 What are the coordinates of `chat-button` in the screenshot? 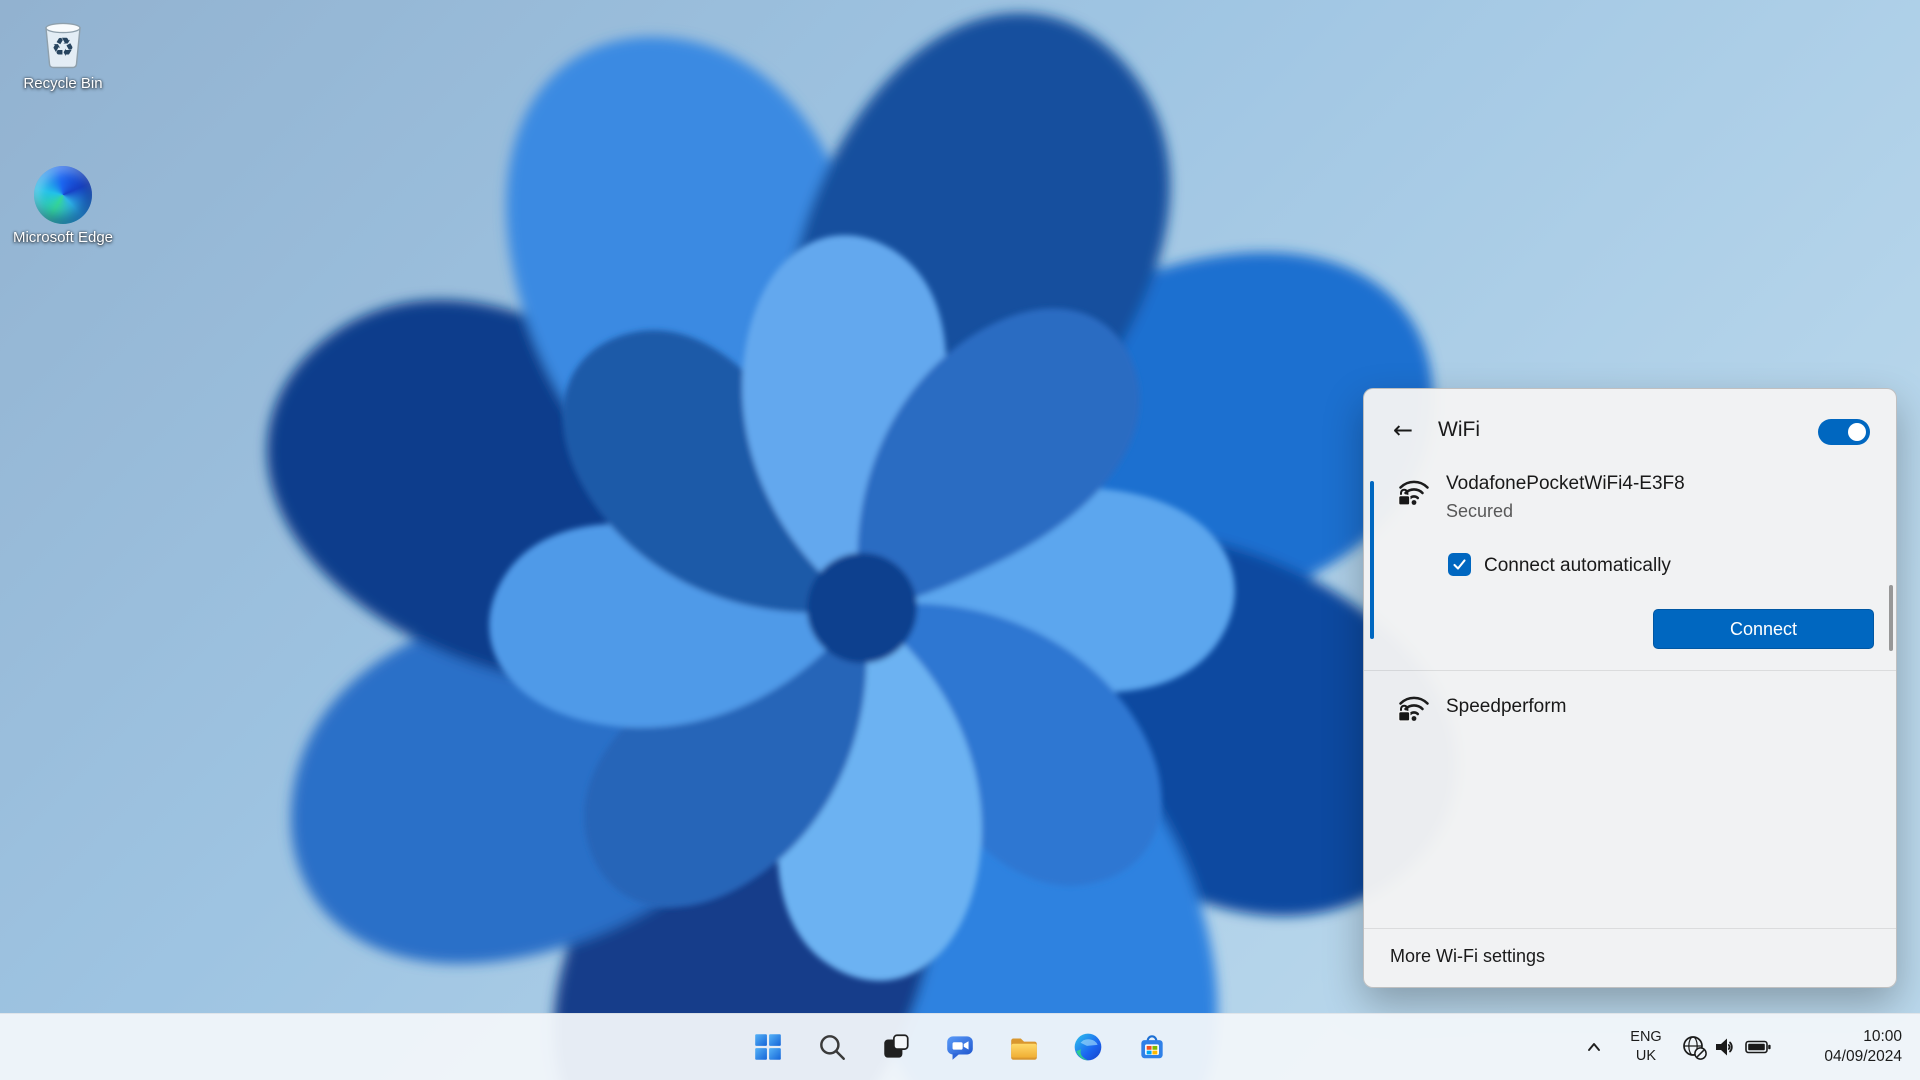 It's located at (960, 1047).